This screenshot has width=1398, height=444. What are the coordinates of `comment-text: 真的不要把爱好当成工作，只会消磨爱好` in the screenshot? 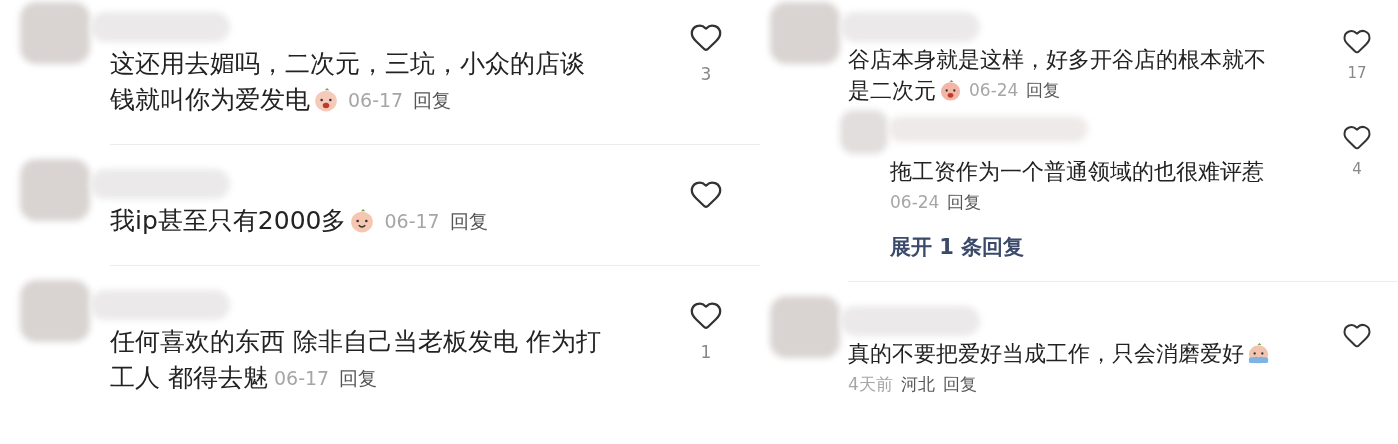 It's located at (1046, 354).